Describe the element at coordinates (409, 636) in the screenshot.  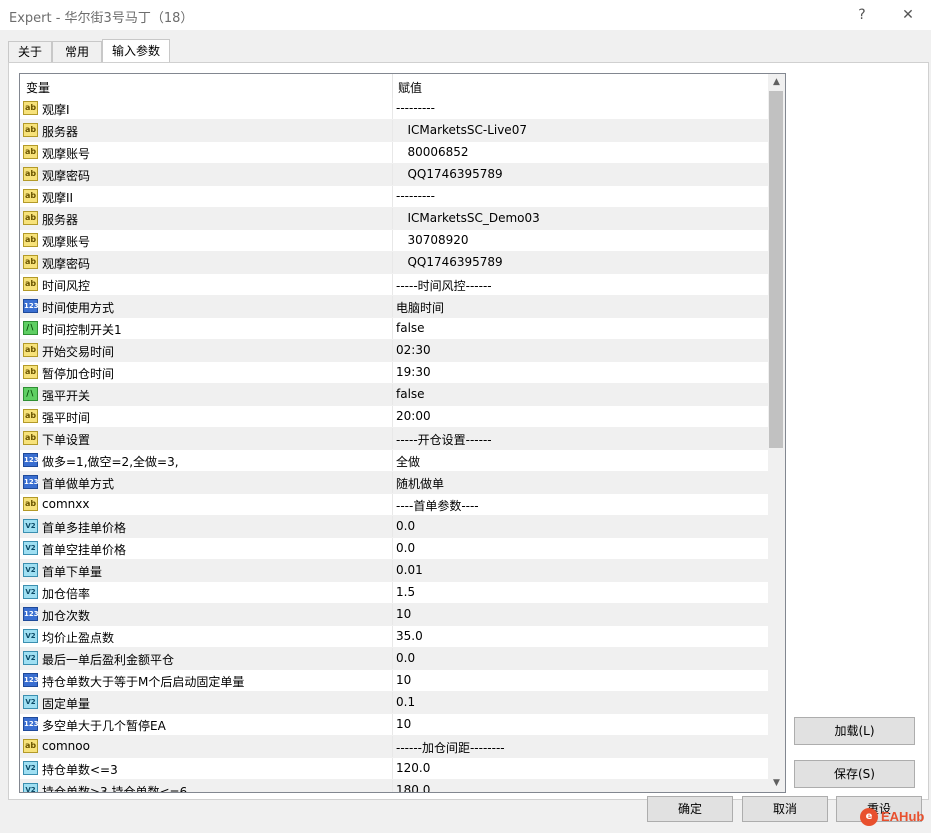
I see `param-value: 35.0` at that location.